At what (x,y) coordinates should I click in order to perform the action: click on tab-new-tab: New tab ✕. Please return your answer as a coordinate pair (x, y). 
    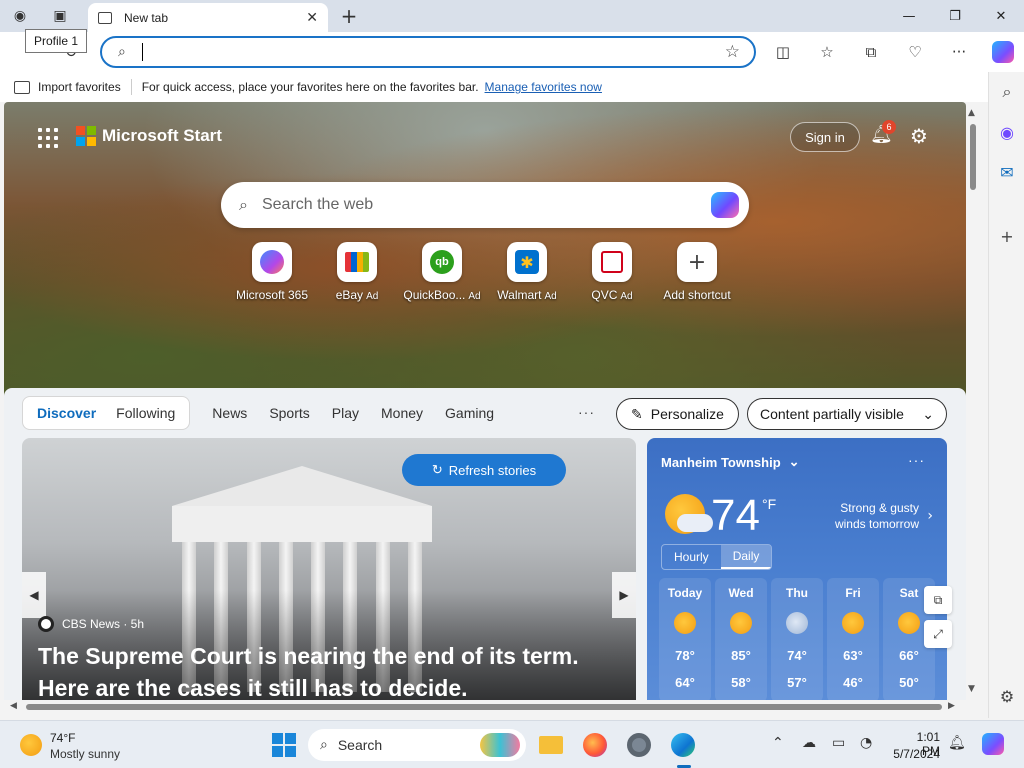
    Looking at the image, I should click on (208, 17).